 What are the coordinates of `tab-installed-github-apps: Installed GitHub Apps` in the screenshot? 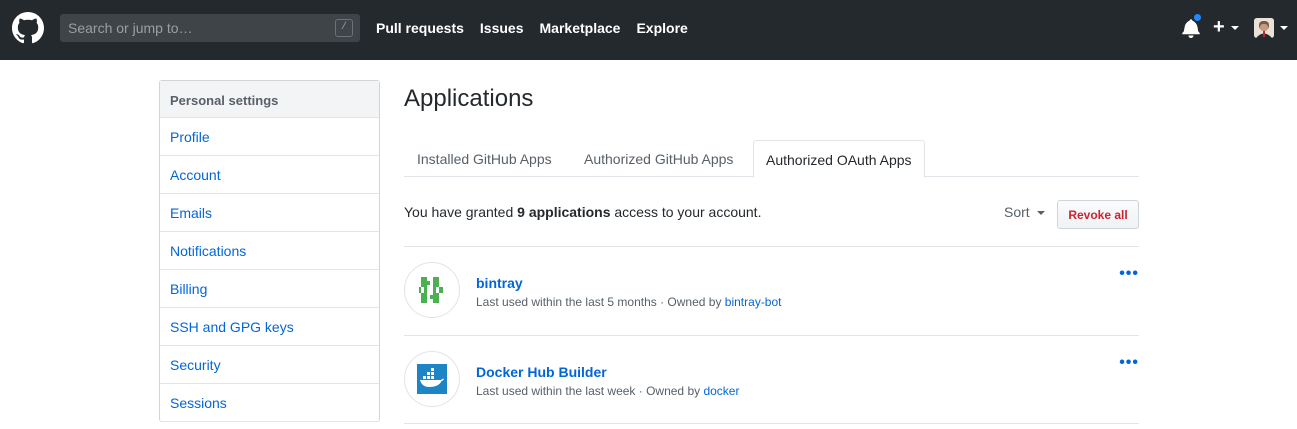 It's located at (484, 158).